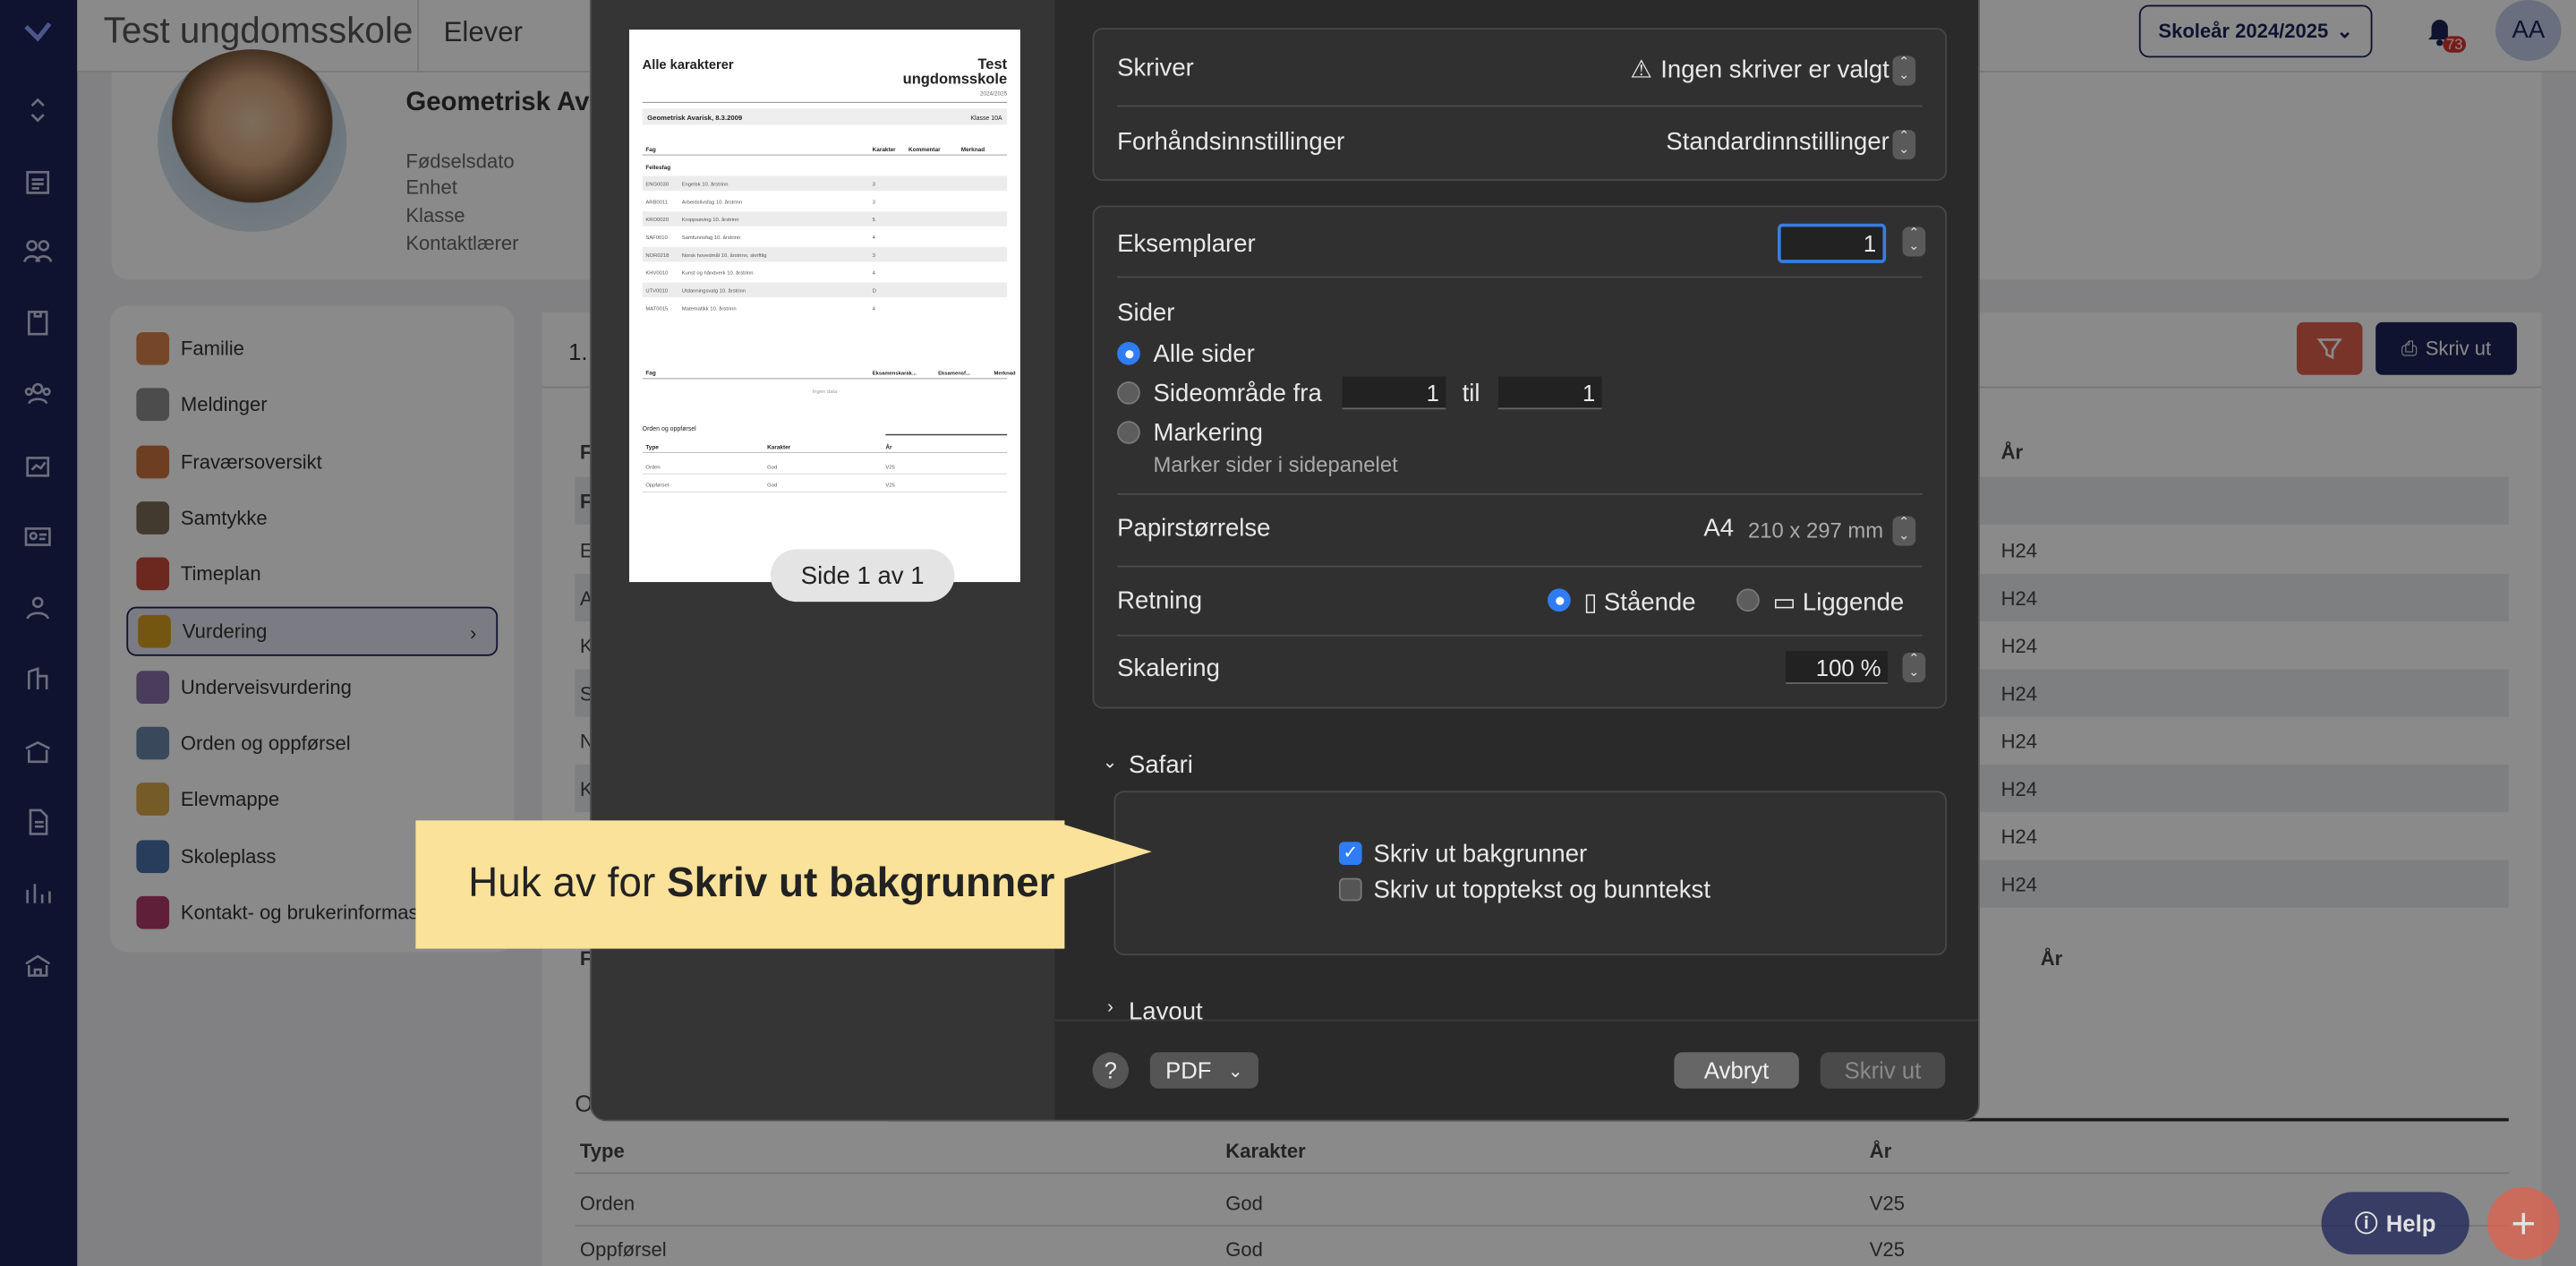 This screenshot has width=2576, height=1266. What do you see at coordinates (1718, 529) in the screenshot?
I see `paper-size-value: A4` at bounding box center [1718, 529].